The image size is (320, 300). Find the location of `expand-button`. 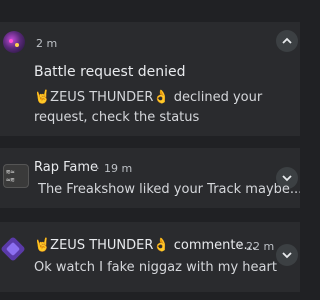

expand-button is located at coordinates (287, 255).